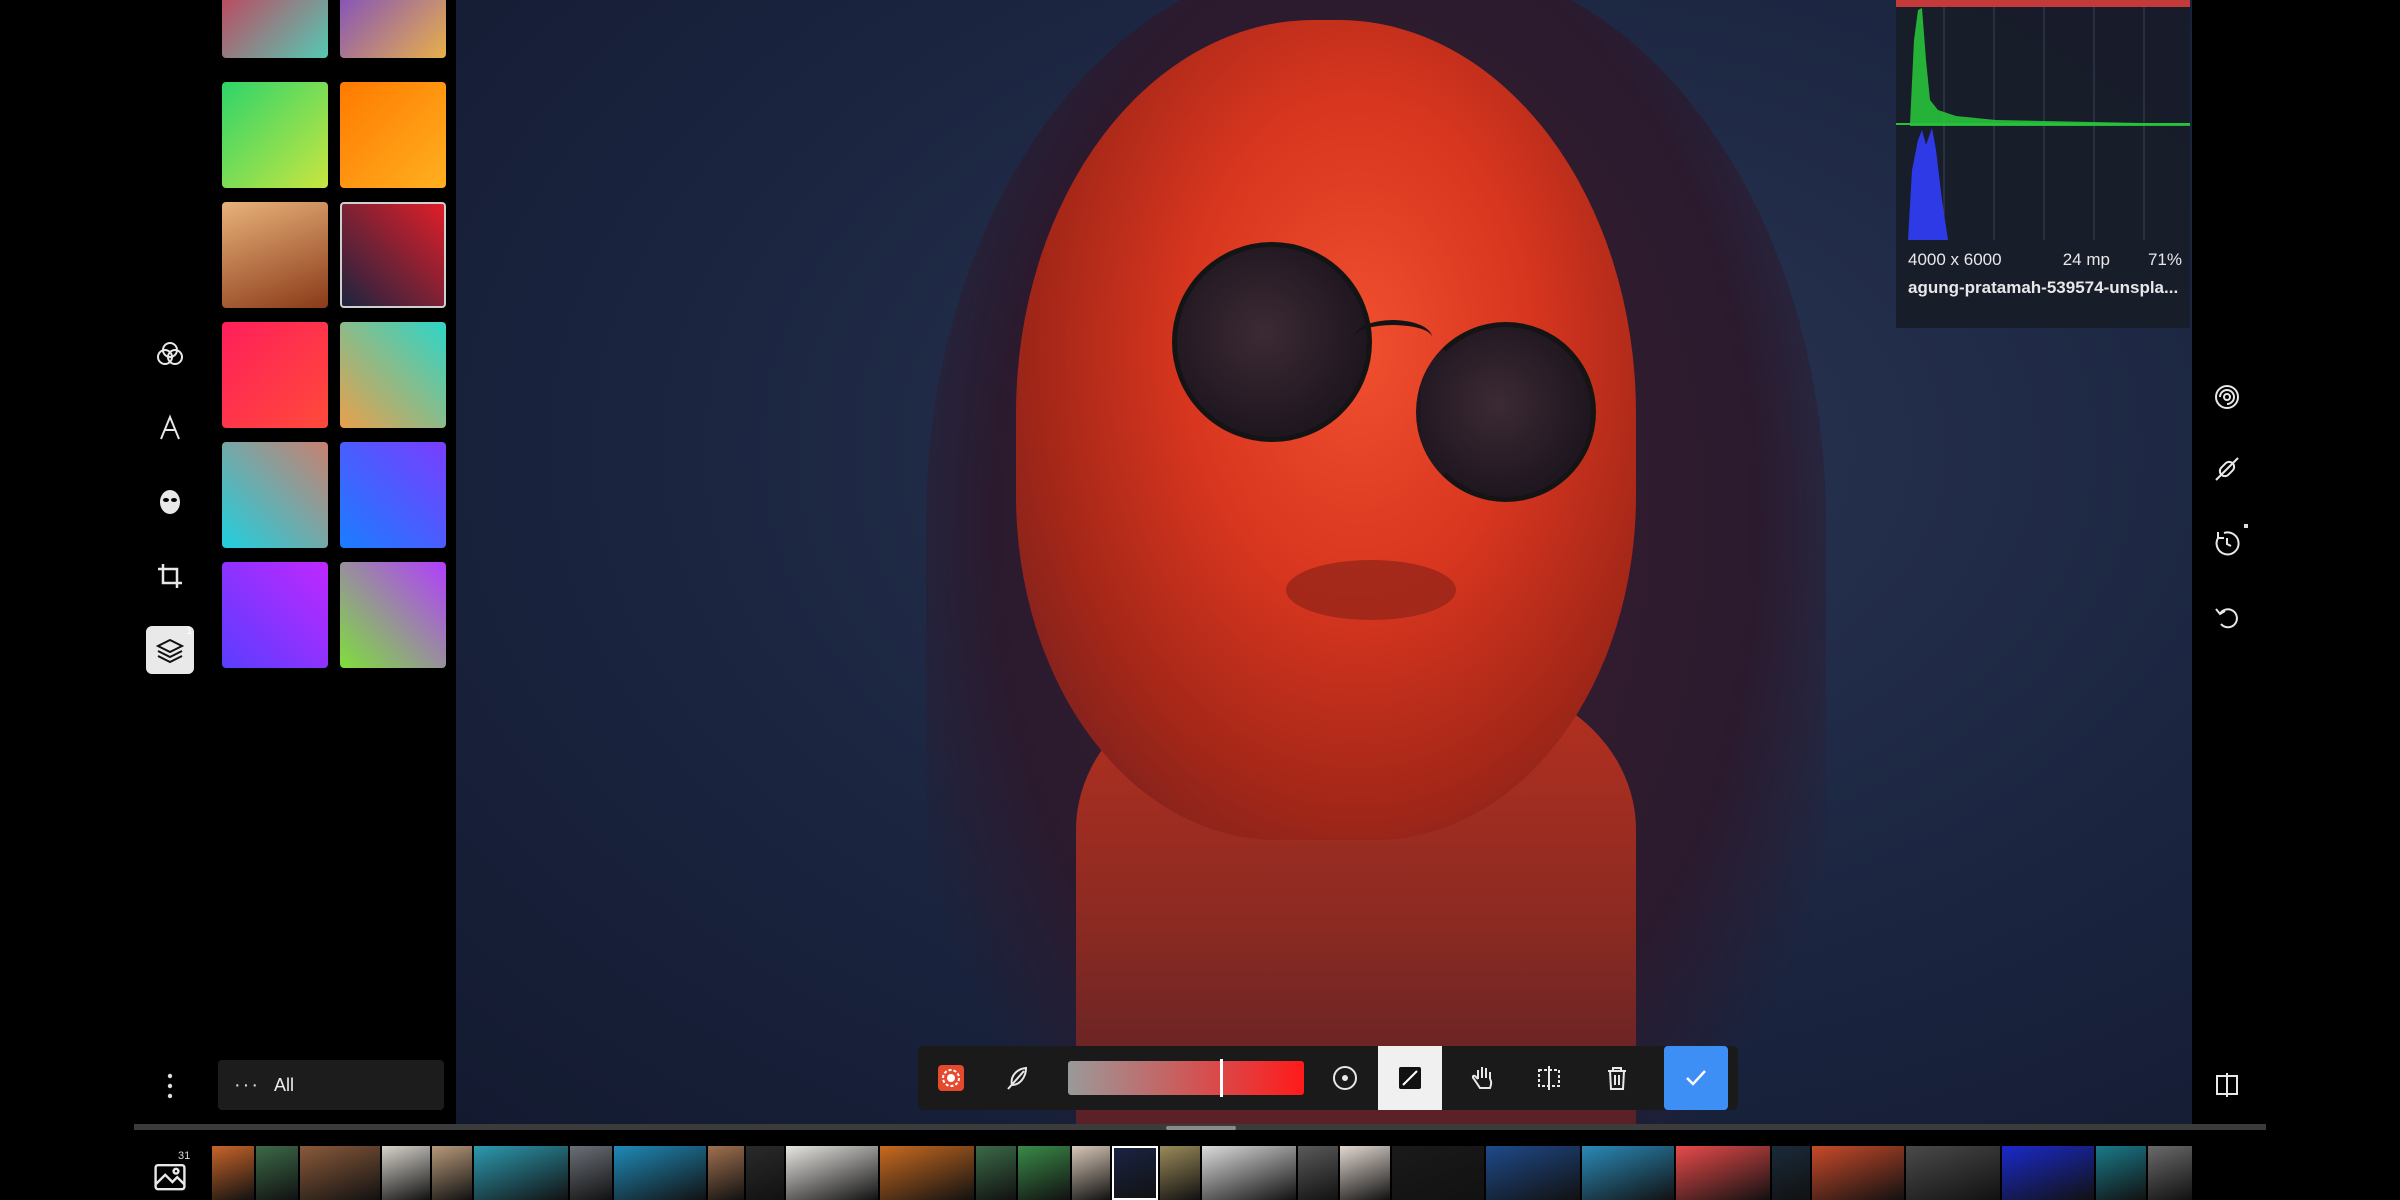  I want to click on letter-a-icon, so click(170, 427).